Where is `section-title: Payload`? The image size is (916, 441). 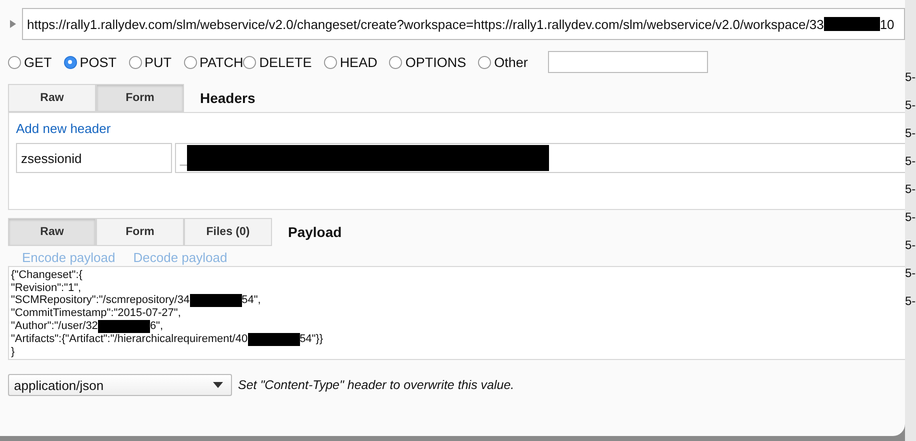 section-title: Payload is located at coordinates (315, 232).